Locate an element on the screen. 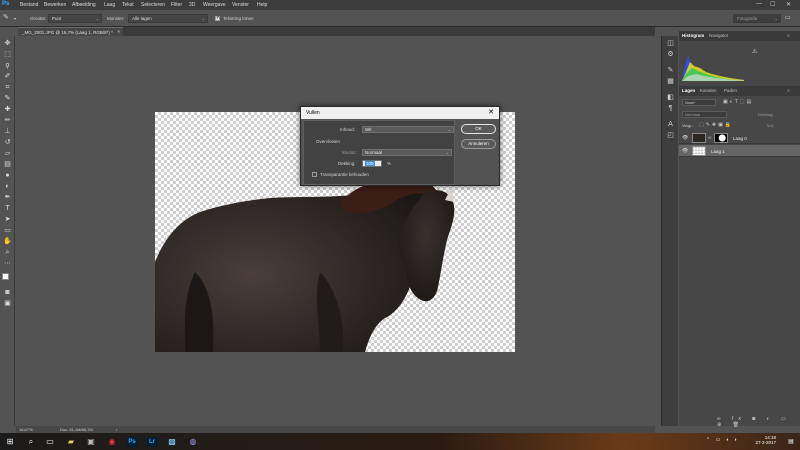 Image resolution: width=800 pixels, height=450 pixels. paragraph-panel-icon: ¶ is located at coordinates (670, 108).